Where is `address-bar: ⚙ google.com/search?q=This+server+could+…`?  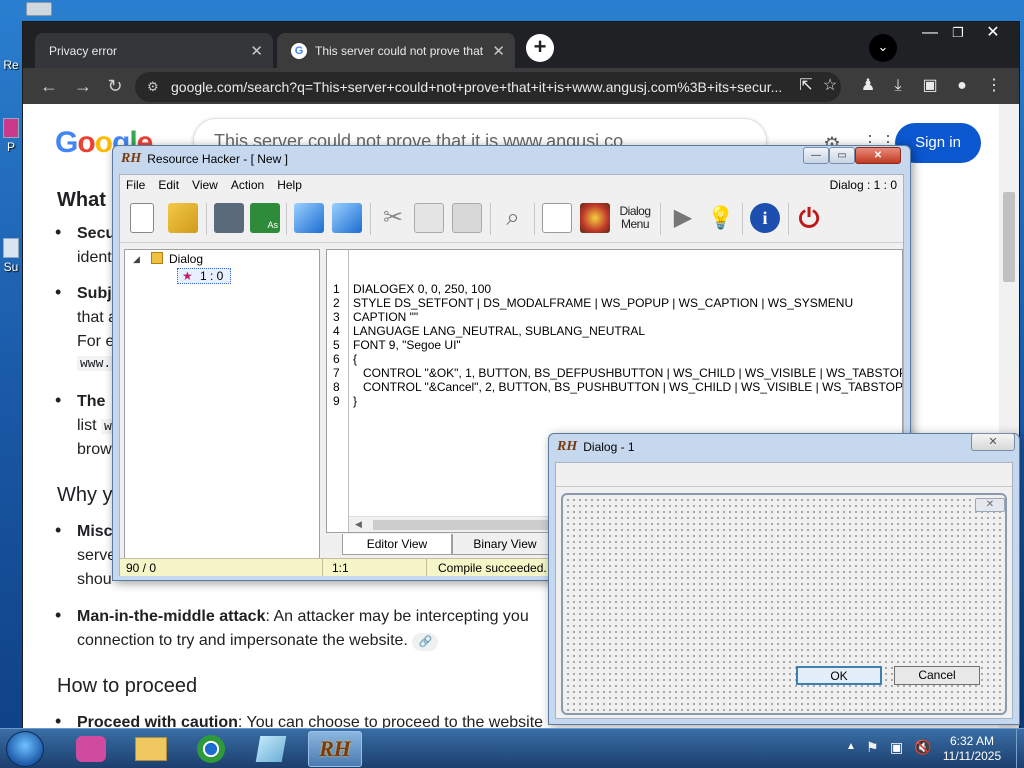 address-bar: ⚙ google.com/search?q=This+server+could+… is located at coordinates (488, 87).